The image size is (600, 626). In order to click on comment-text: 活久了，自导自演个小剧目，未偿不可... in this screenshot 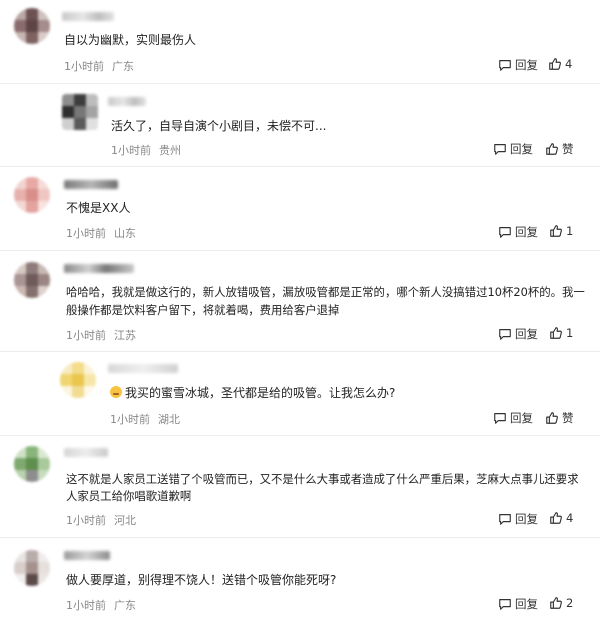, I will do `click(219, 126)`.